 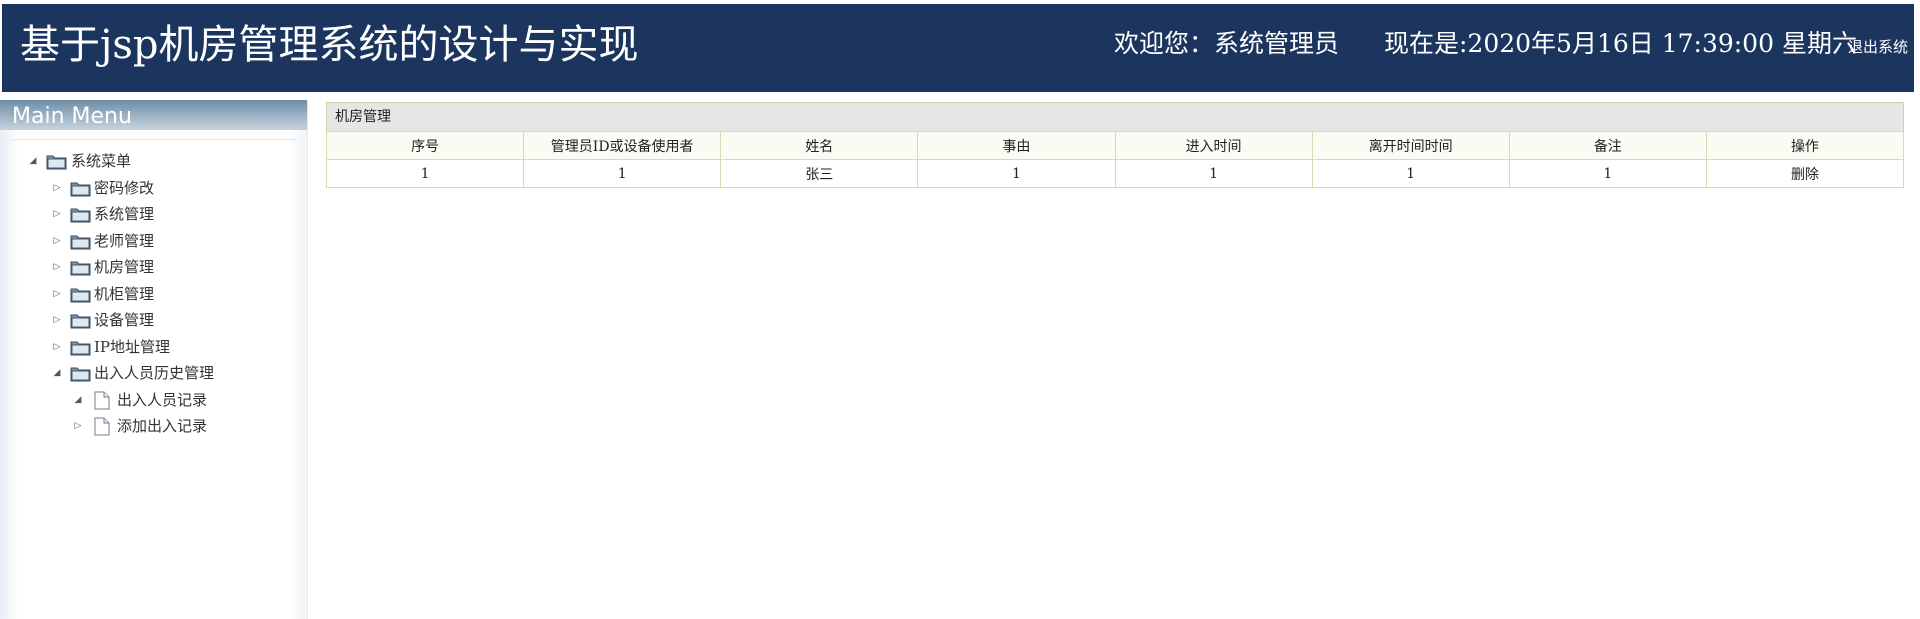 What do you see at coordinates (1016, 145) in the screenshot?
I see `column-header: 事由` at bounding box center [1016, 145].